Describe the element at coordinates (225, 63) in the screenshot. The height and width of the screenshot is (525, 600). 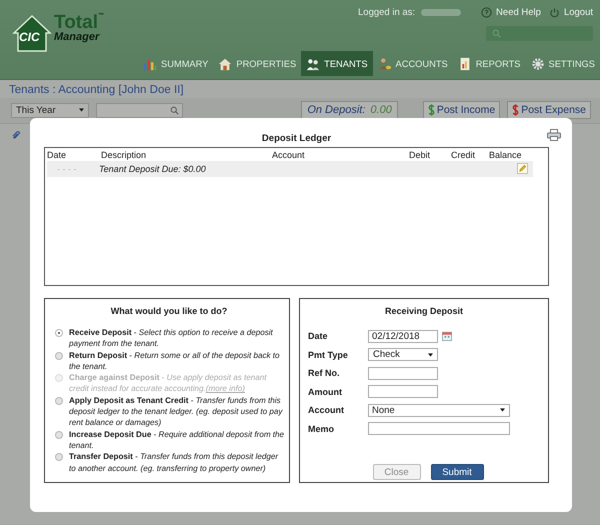
I see `house-icon` at that location.